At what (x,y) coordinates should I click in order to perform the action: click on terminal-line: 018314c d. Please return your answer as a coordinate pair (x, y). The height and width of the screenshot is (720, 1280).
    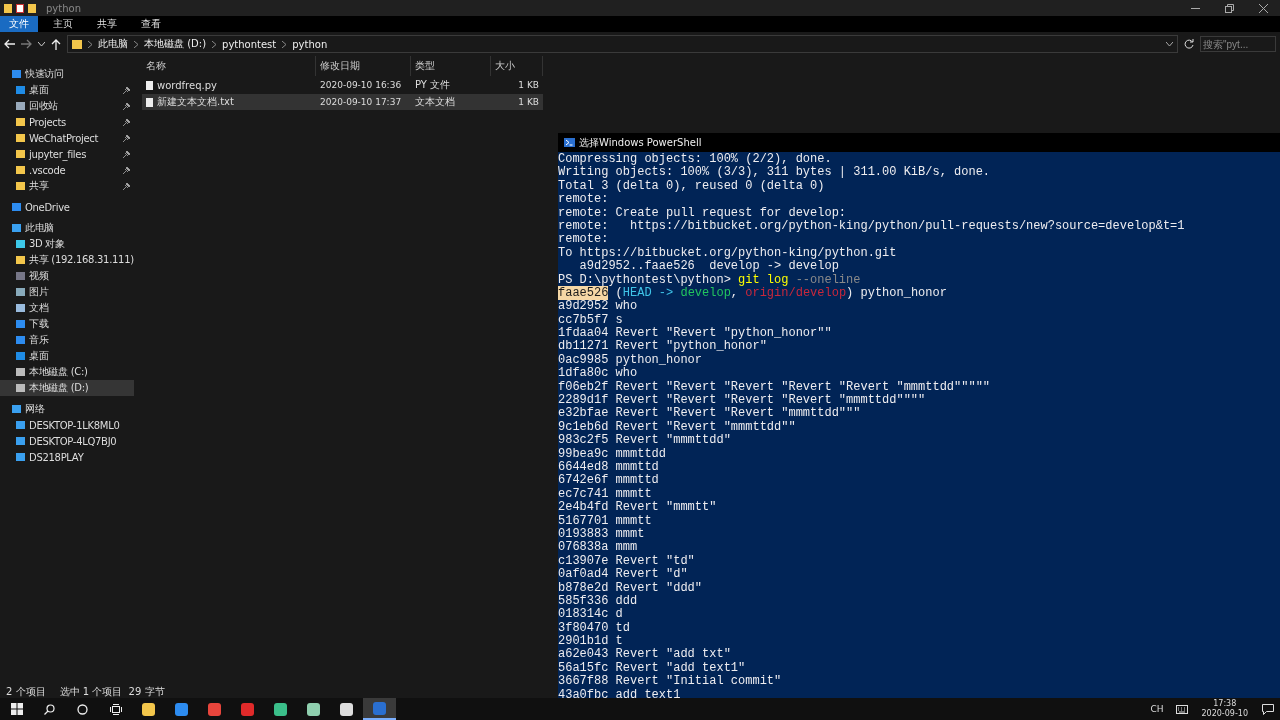
    Looking at the image, I should click on (590, 615).